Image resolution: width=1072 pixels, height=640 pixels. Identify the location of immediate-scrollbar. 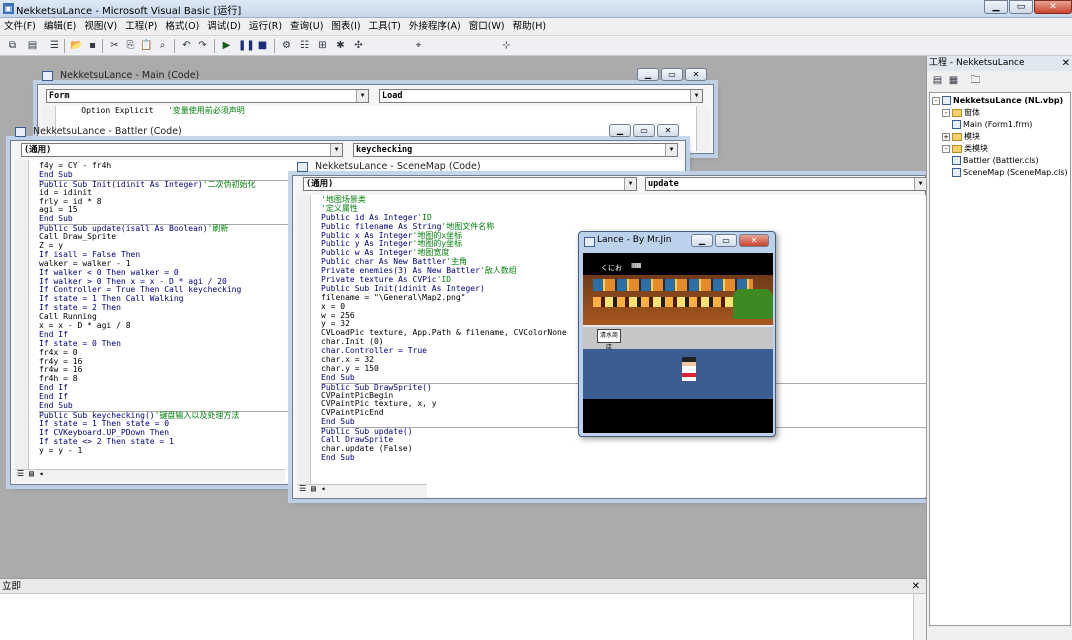
(919, 617).